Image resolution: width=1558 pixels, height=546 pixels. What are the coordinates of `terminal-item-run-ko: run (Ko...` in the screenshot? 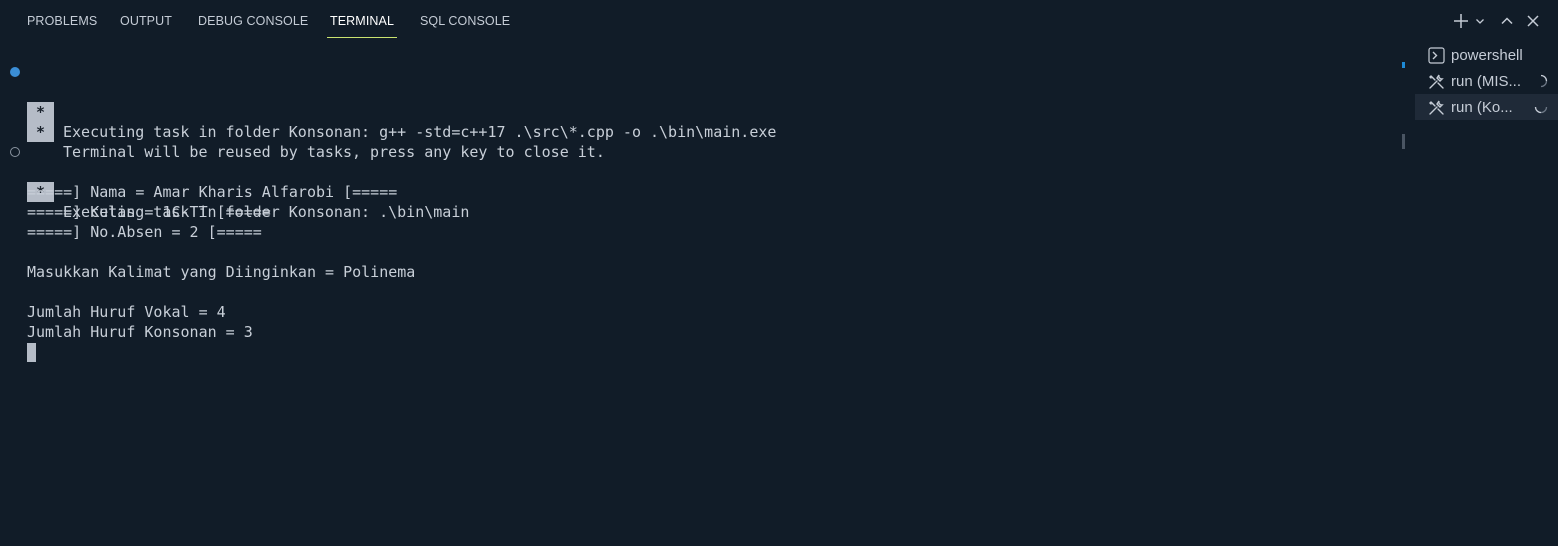 It's located at (1486, 107).